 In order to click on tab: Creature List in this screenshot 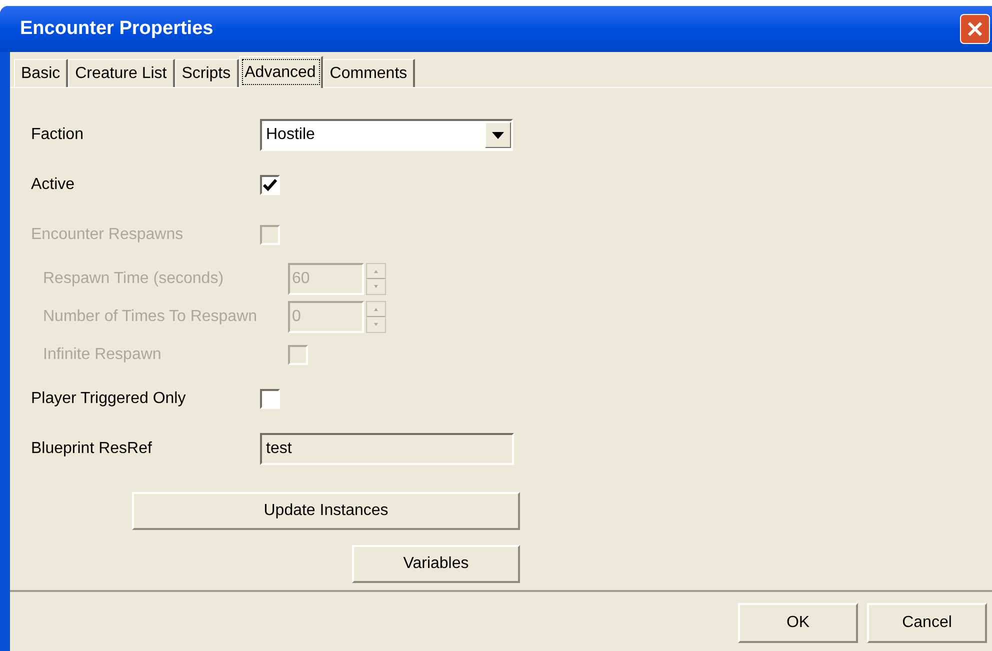, I will do `click(121, 73)`.